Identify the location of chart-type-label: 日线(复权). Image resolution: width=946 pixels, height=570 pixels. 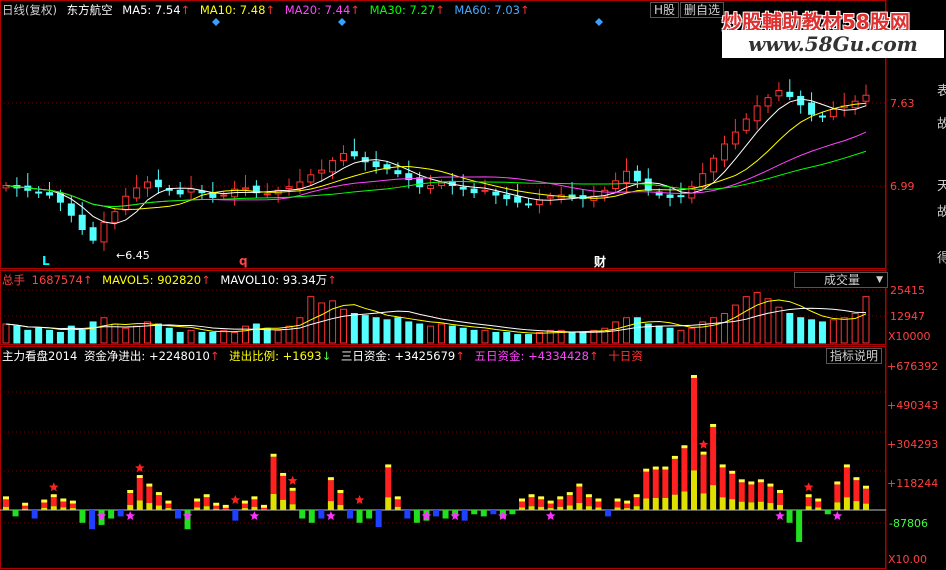
(29, 10).